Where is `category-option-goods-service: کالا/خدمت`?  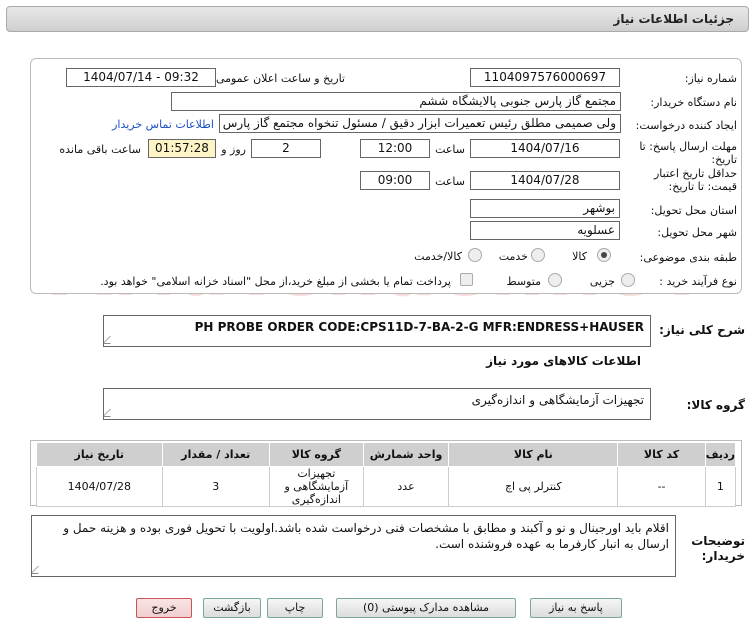
category-option-goods-service: کالا/خدمت is located at coordinates (438, 256).